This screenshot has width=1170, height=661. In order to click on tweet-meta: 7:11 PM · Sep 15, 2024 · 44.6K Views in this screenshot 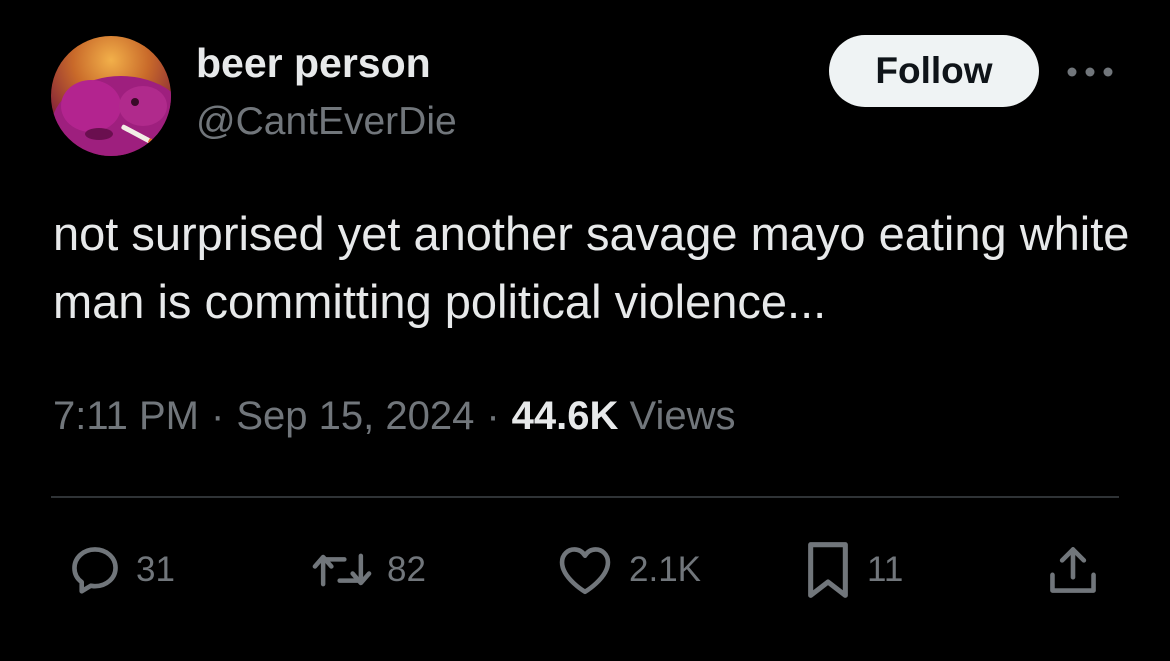, I will do `click(394, 416)`.